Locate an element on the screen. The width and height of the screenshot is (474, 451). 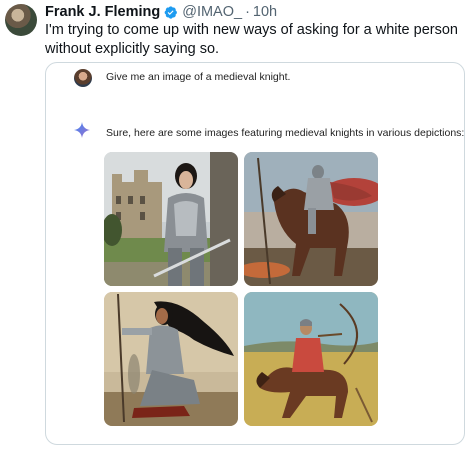
generated-image-horse-archer is located at coordinates (311, 359).